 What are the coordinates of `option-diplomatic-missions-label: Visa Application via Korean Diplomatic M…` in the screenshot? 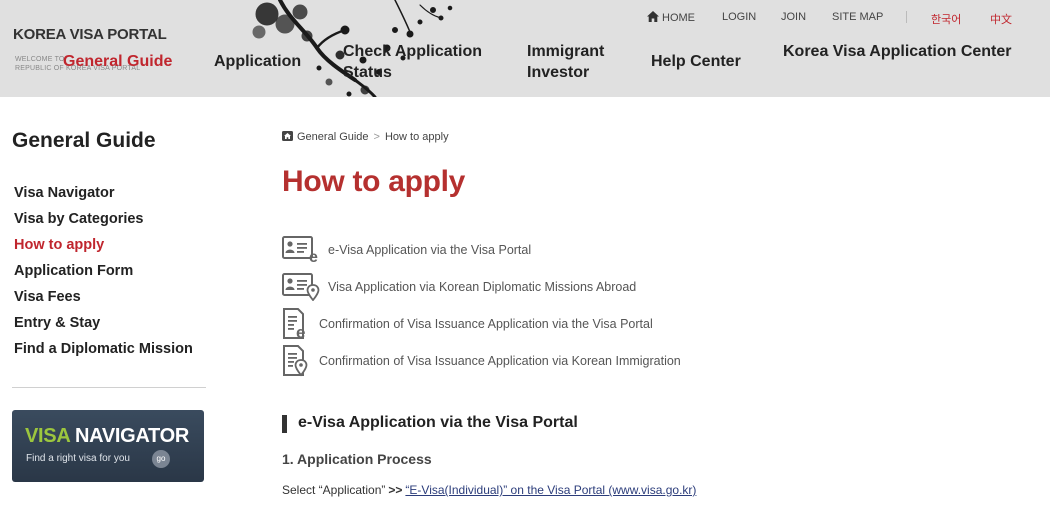 It's located at (482, 287).